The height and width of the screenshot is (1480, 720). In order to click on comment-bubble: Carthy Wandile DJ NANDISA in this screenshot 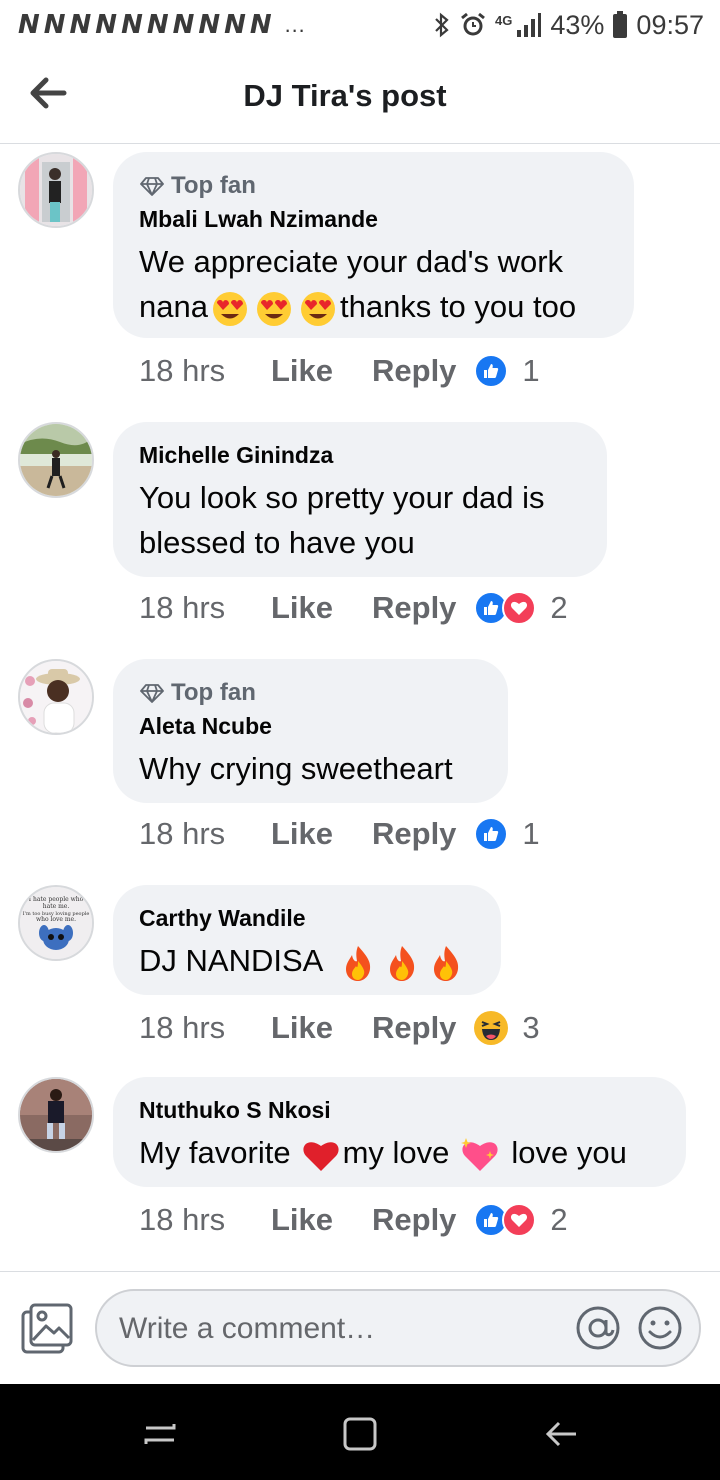, I will do `click(307, 940)`.